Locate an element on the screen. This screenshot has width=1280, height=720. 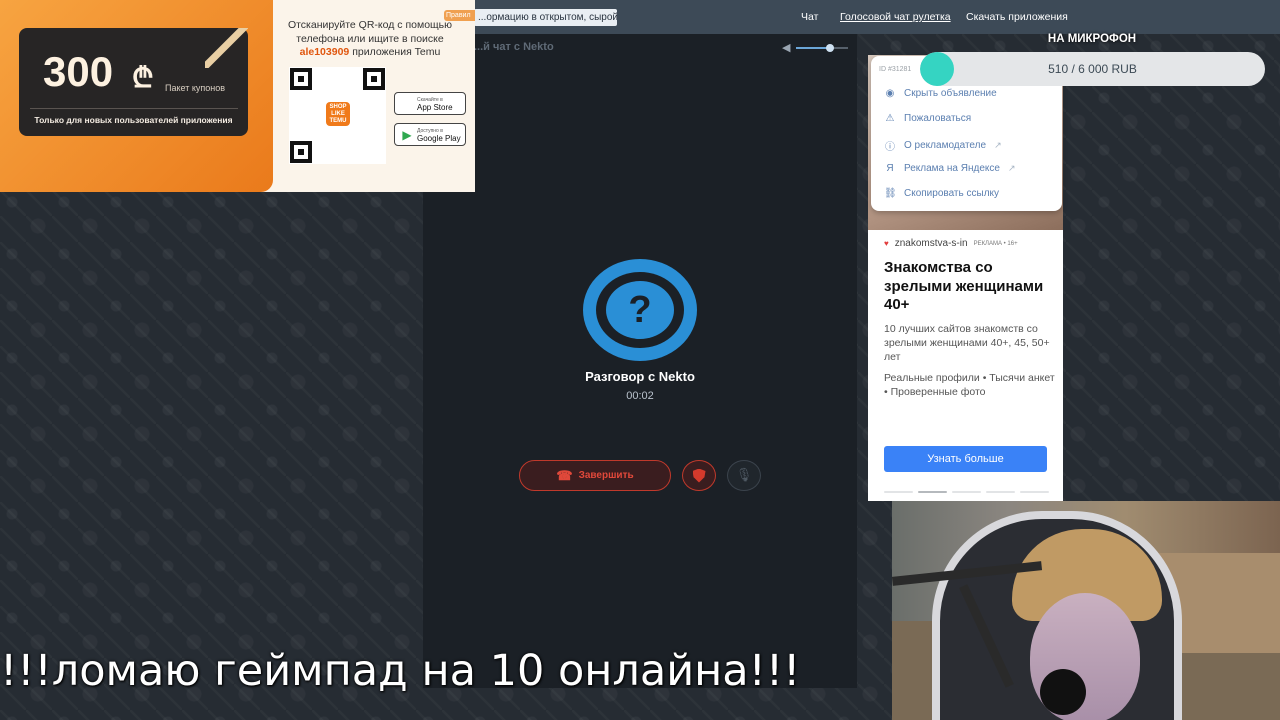
app-store-label: App Store is located at coordinates (435, 107).